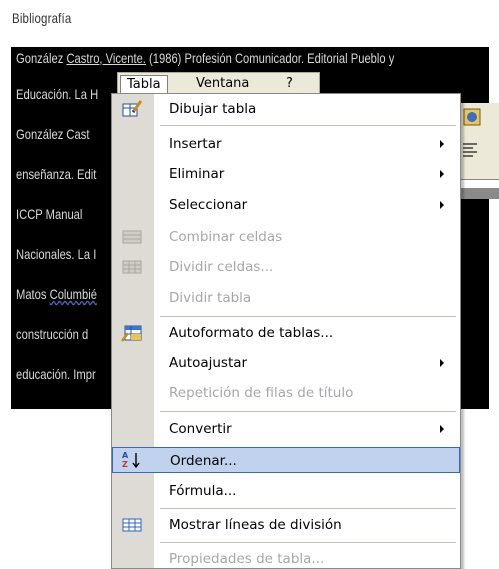 Image resolution: width=499 pixels, height=569 pixels. What do you see at coordinates (470, 149) in the screenshot?
I see `align-icon` at bounding box center [470, 149].